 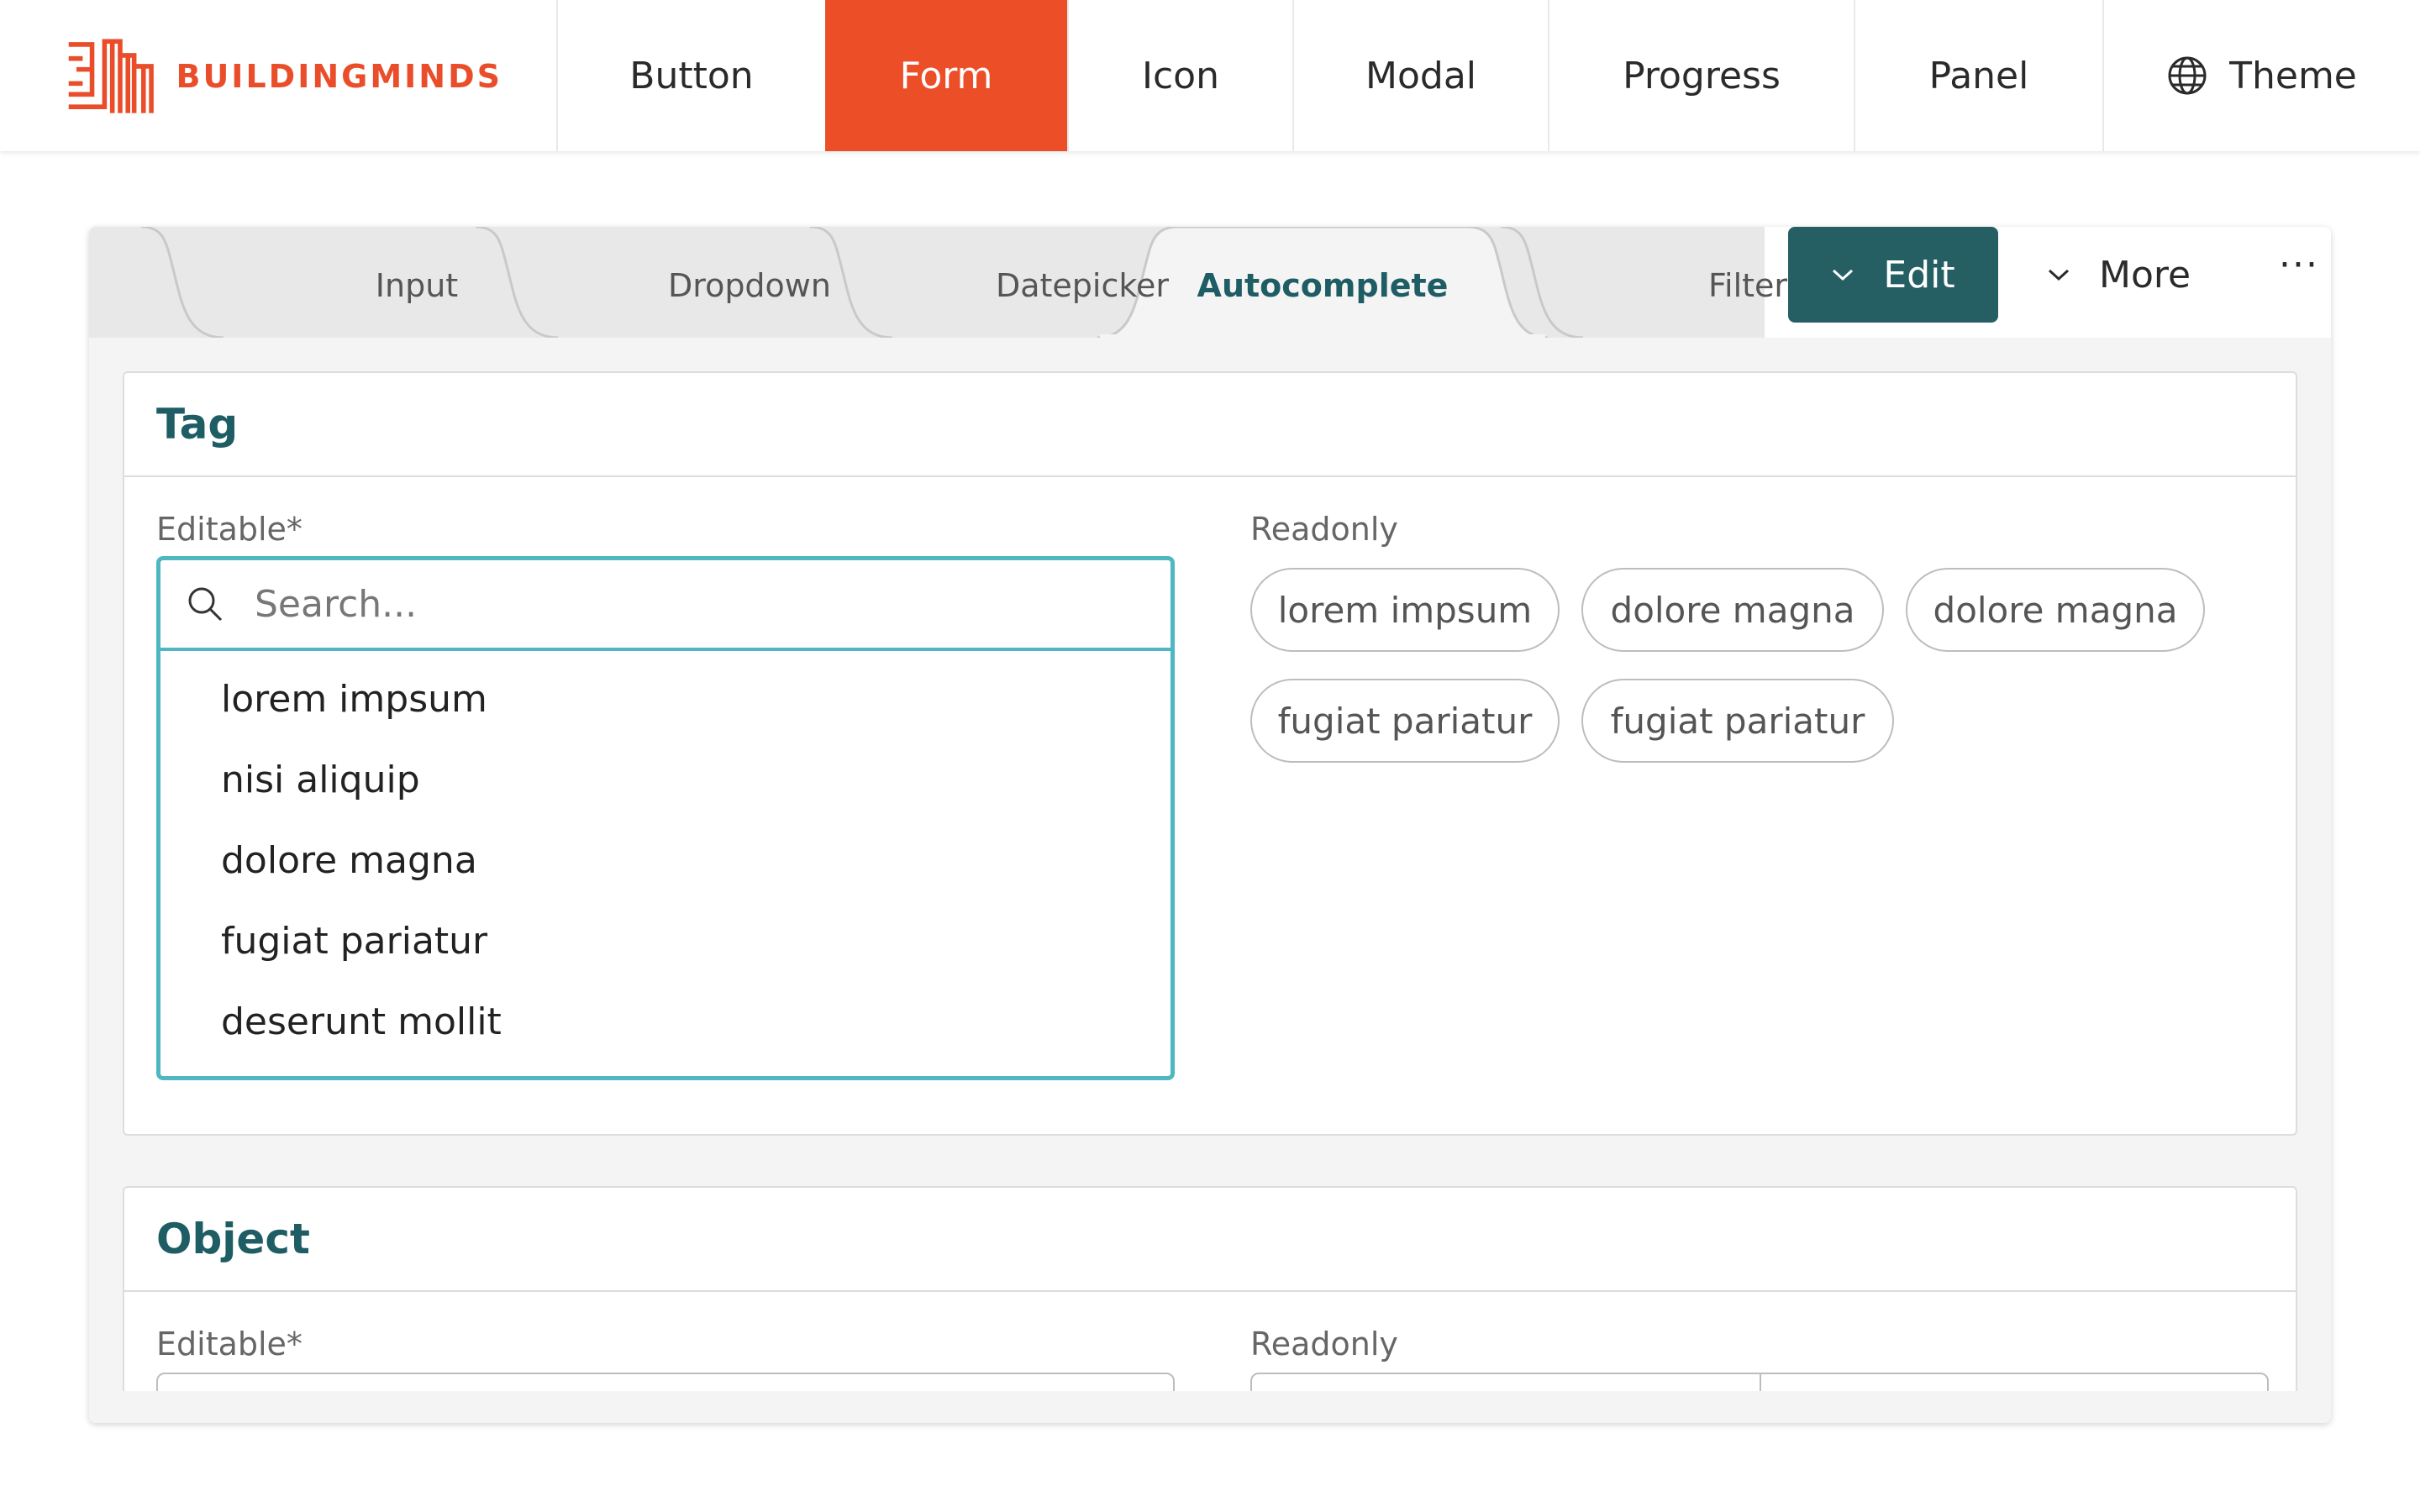 I want to click on edit-button: Edit, so click(x=1893, y=275).